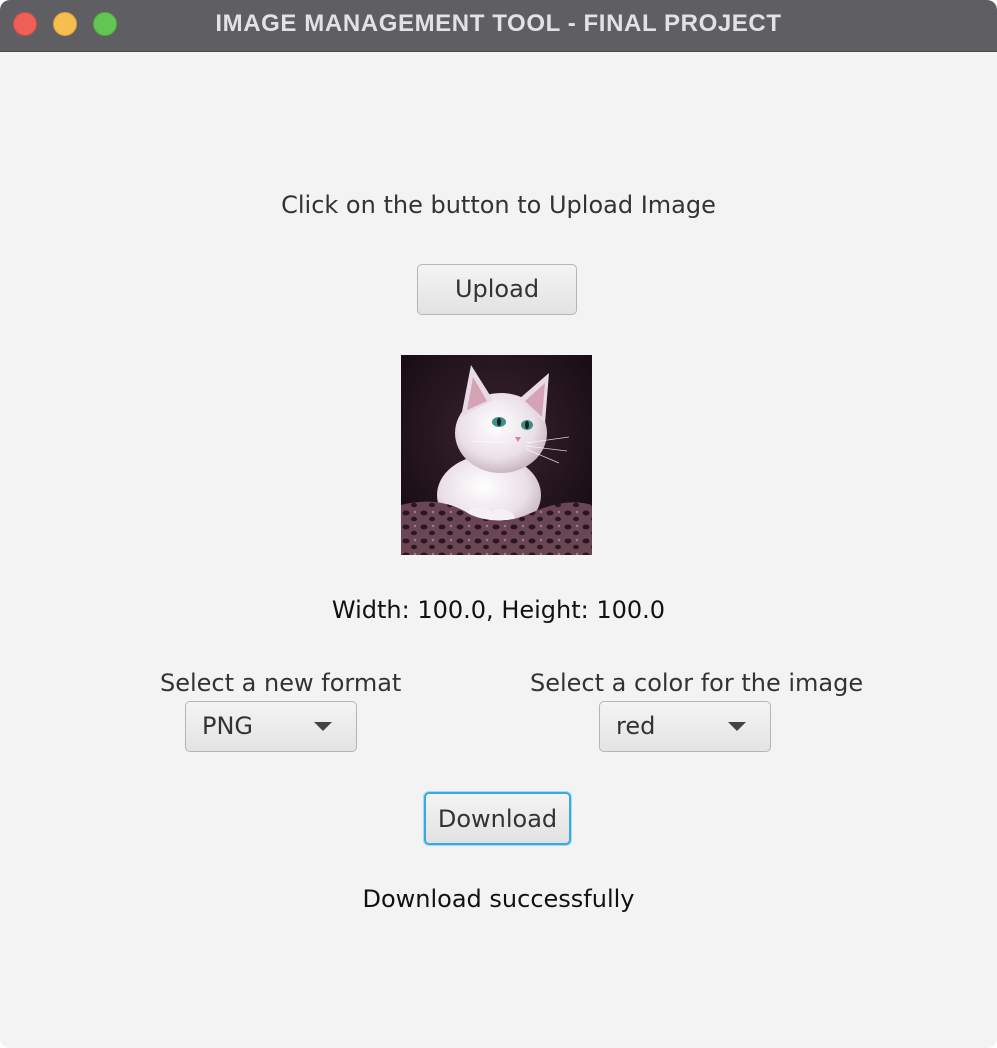  What do you see at coordinates (498, 899) in the screenshot?
I see `download-status-text: Download successfully` at bounding box center [498, 899].